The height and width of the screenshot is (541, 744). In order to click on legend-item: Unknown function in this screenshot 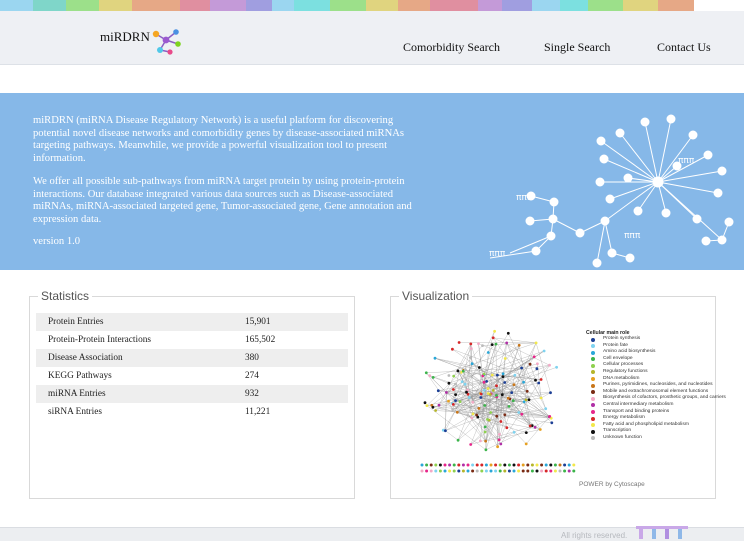, I will do `click(656, 438)`.